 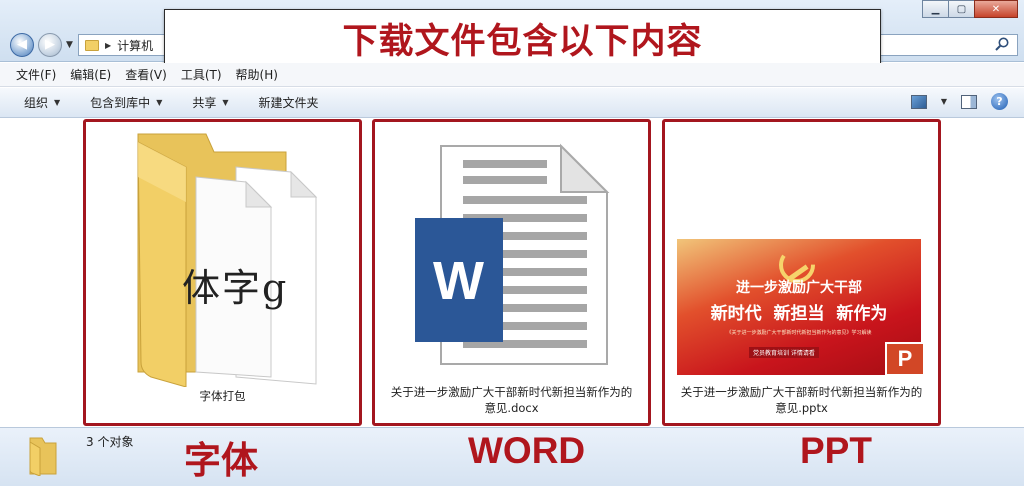 What do you see at coordinates (69, 45) in the screenshot?
I see `recent-pages-chevron-down-icon: ▼` at bounding box center [69, 45].